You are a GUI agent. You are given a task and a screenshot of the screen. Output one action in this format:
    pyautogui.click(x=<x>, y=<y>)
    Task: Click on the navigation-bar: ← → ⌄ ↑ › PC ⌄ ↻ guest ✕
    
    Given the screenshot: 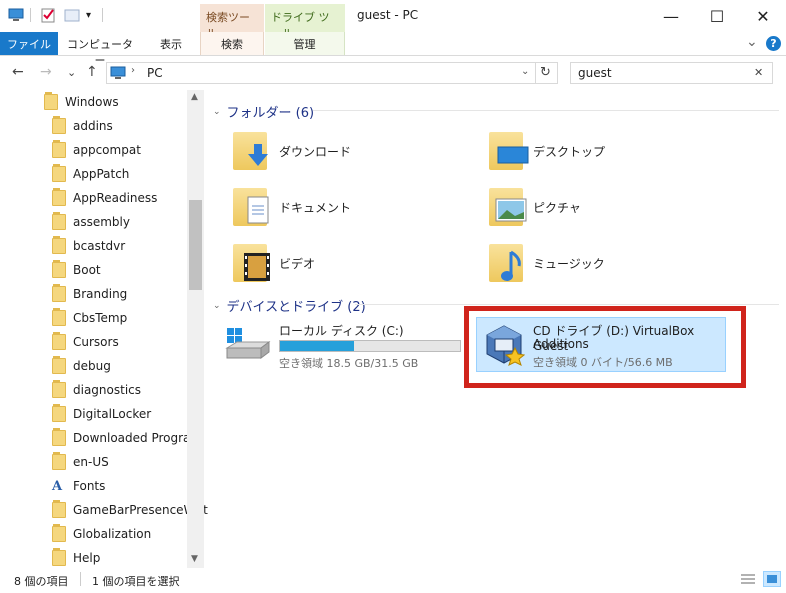 What is the action you would take?
    pyautogui.click(x=393, y=73)
    